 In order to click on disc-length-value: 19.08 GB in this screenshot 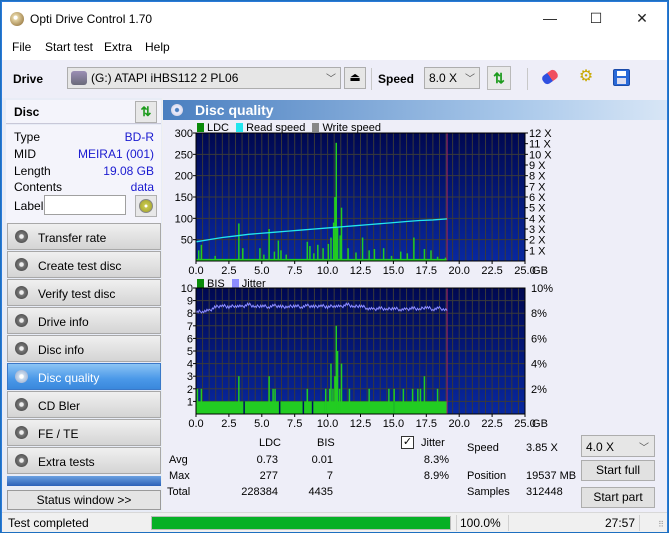, I will do `click(128, 171)`.